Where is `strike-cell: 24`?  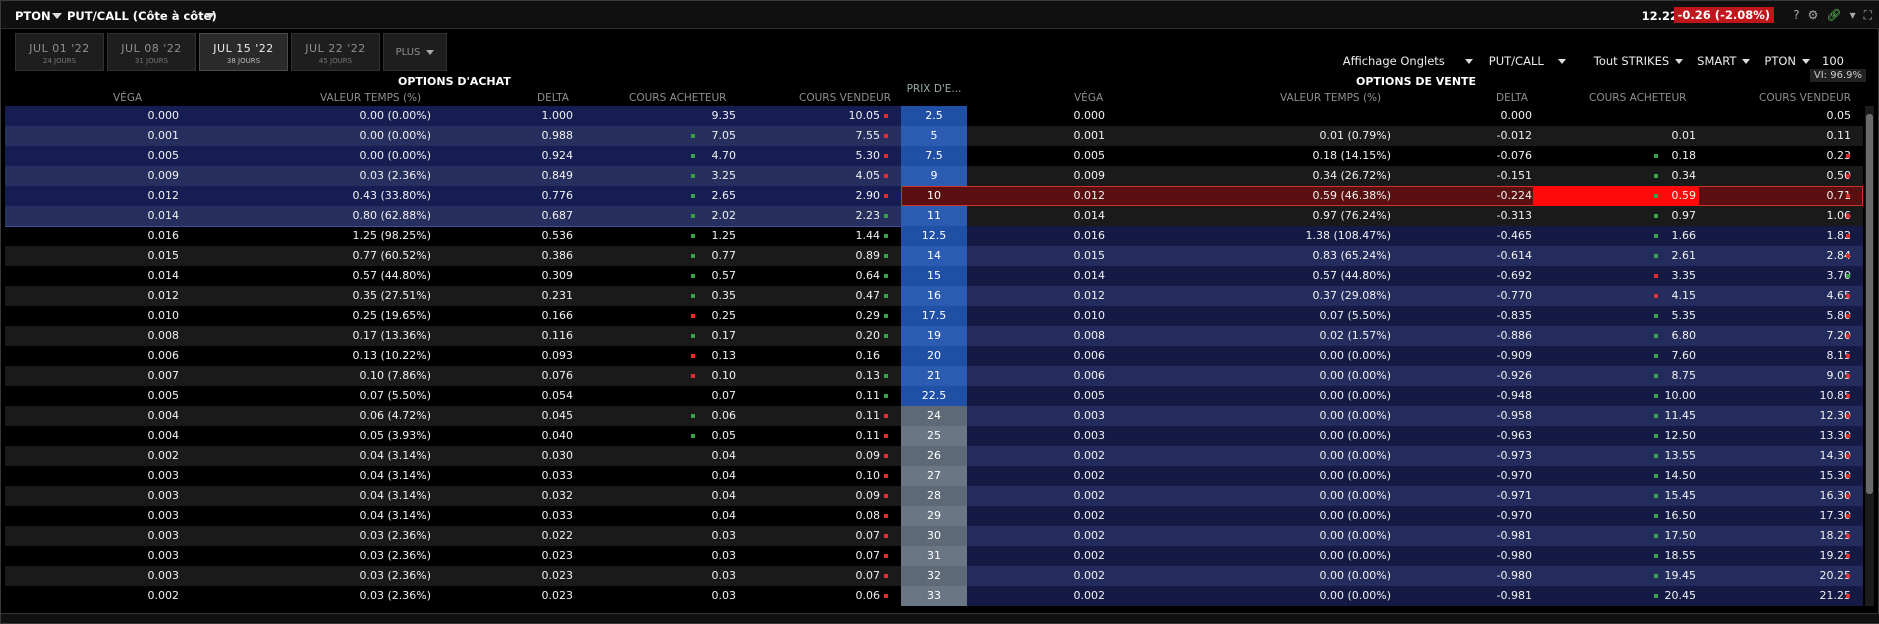
strike-cell: 24 is located at coordinates (934, 416).